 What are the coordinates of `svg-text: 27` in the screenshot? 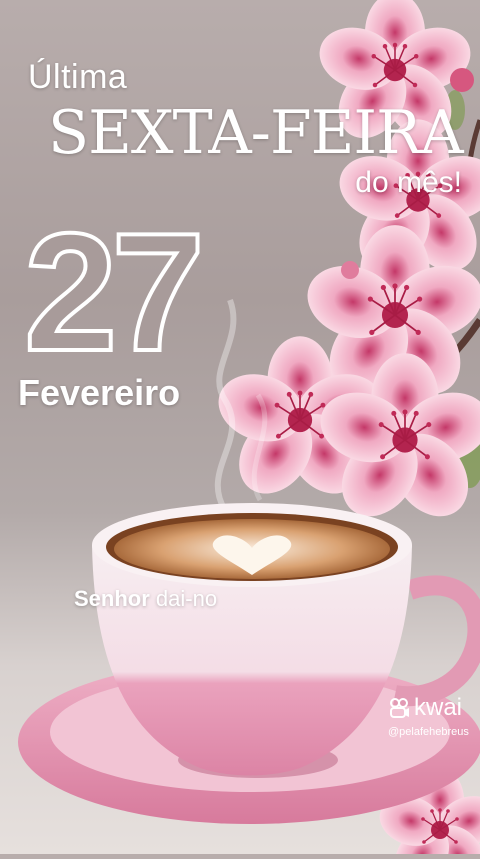 It's located at (111, 290).